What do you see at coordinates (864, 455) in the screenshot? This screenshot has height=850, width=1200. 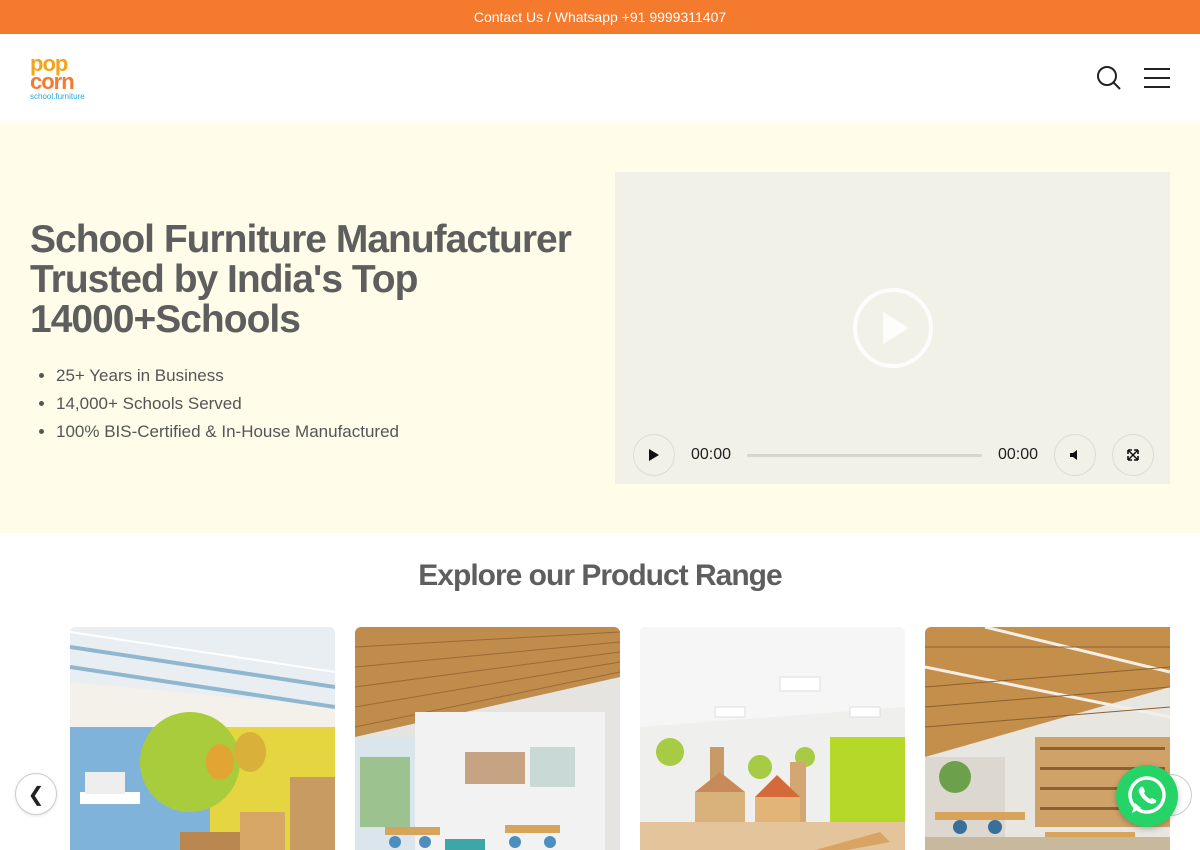 I see `progress-bar` at bounding box center [864, 455].